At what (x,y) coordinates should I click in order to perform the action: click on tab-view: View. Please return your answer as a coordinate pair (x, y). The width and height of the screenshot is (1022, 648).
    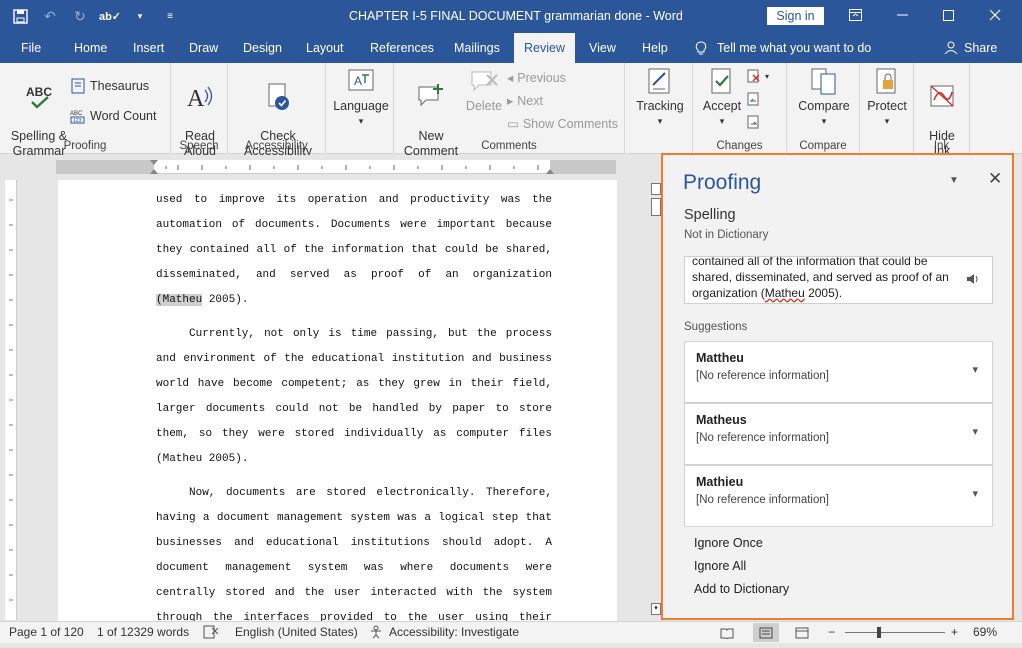
    Looking at the image, I should click on (602, 48).